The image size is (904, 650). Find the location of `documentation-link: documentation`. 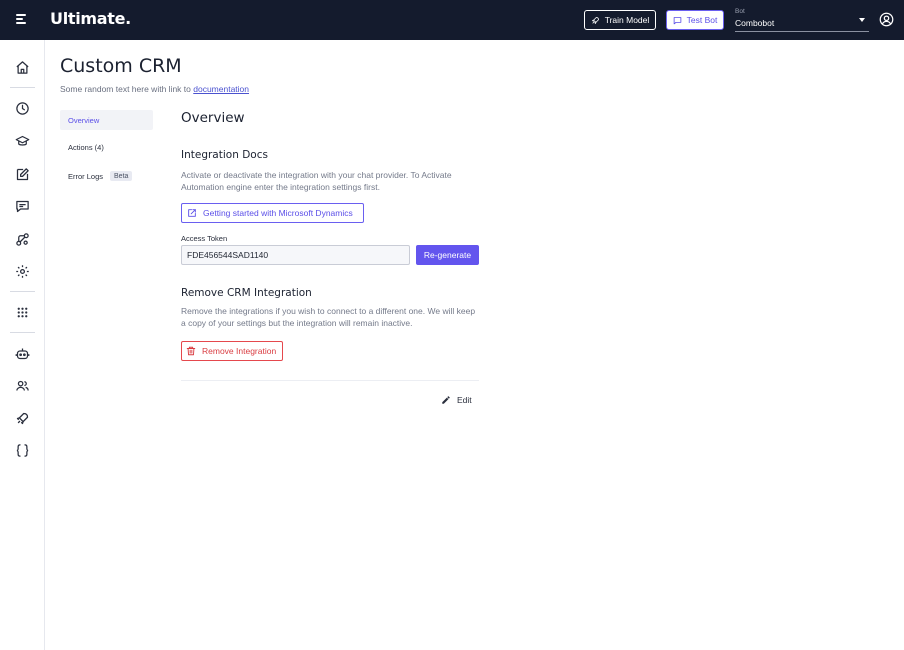

documentation-link: documentation is located at coordinates (221, 89).